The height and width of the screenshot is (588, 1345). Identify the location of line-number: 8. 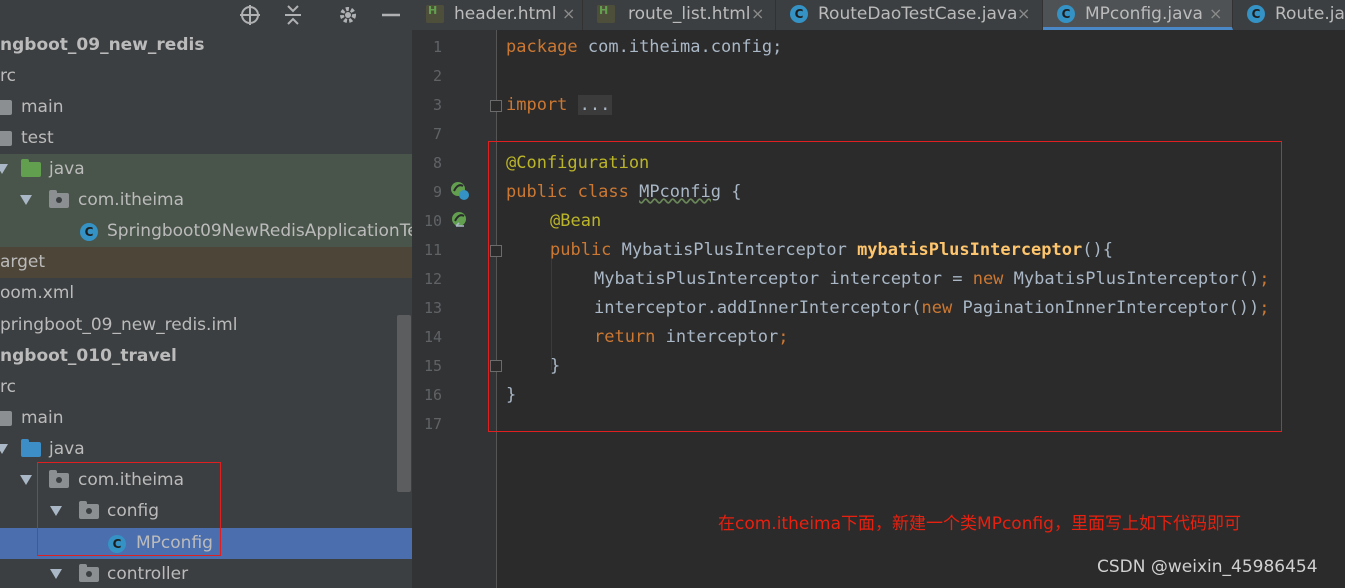
(437, 163).